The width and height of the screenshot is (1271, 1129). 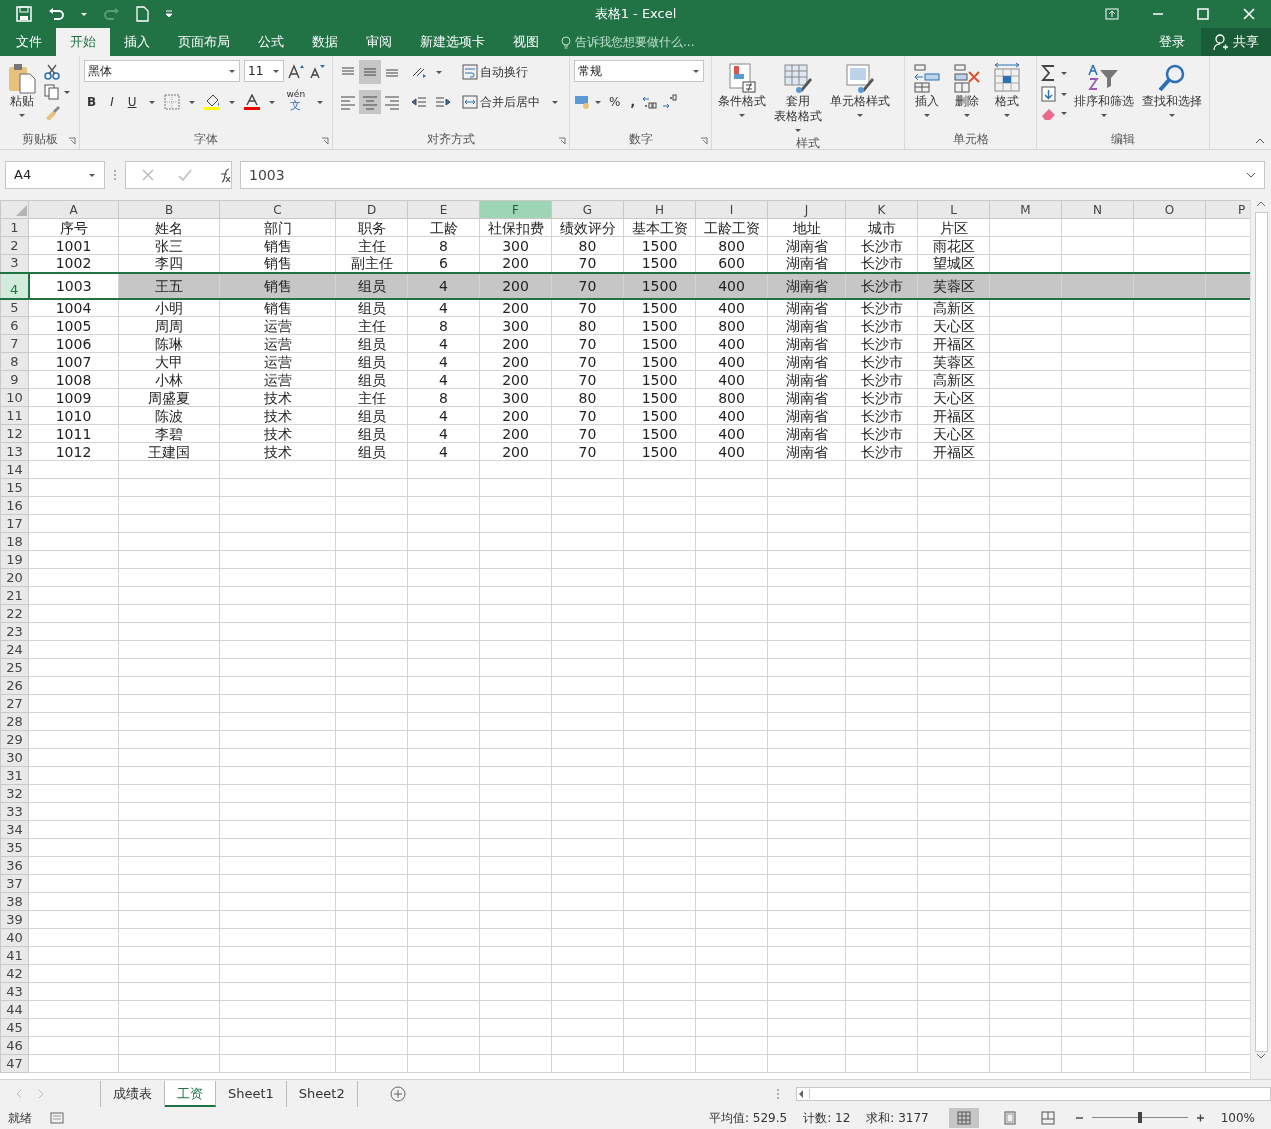 I want to click on eraser-icon, so click(x=1048, y=113).